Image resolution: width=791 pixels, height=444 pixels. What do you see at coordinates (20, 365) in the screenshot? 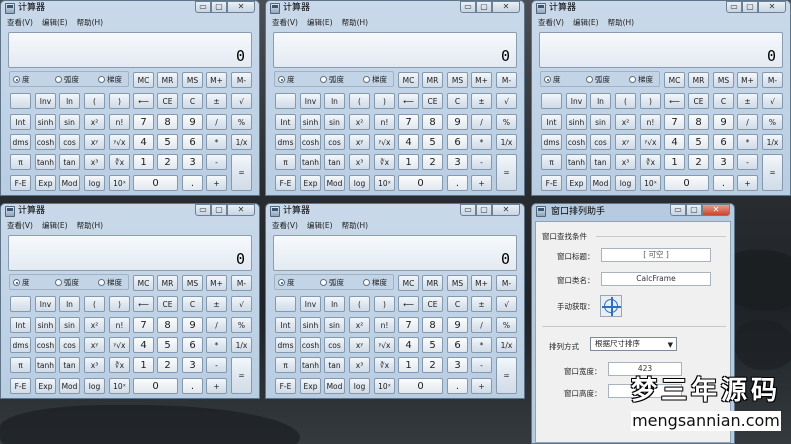
I see `calc-key: π` at bounding box center [20, 365].